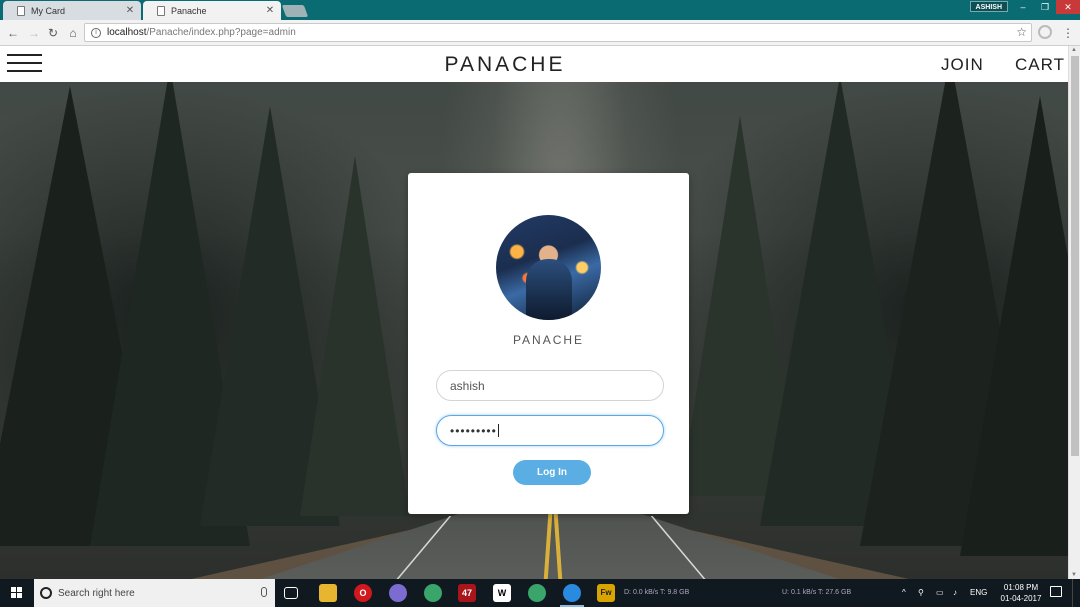 The image size is (1080, 607). What do you see at coordinates (498, 430) in the screenshot?
I see `text-caret` at bounding box center [498, 430].